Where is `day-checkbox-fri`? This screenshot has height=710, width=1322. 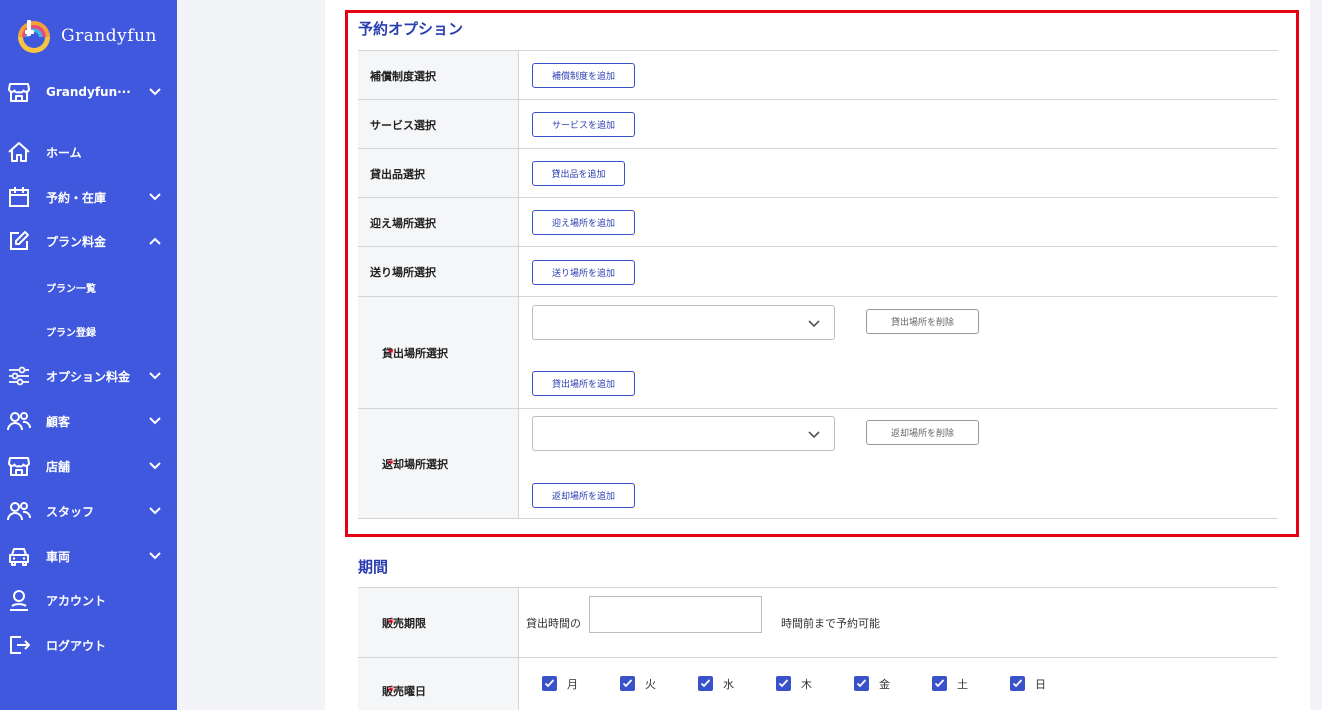 day-checkbox-fri is located at coordinates (861, 683).